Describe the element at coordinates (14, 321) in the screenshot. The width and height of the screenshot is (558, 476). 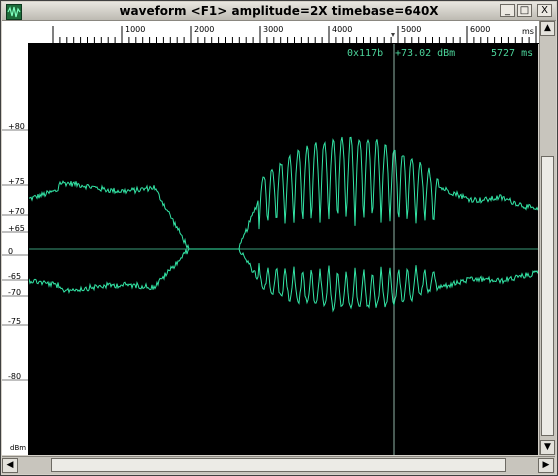
I see `amplitude-tick-label: -75` at that location.